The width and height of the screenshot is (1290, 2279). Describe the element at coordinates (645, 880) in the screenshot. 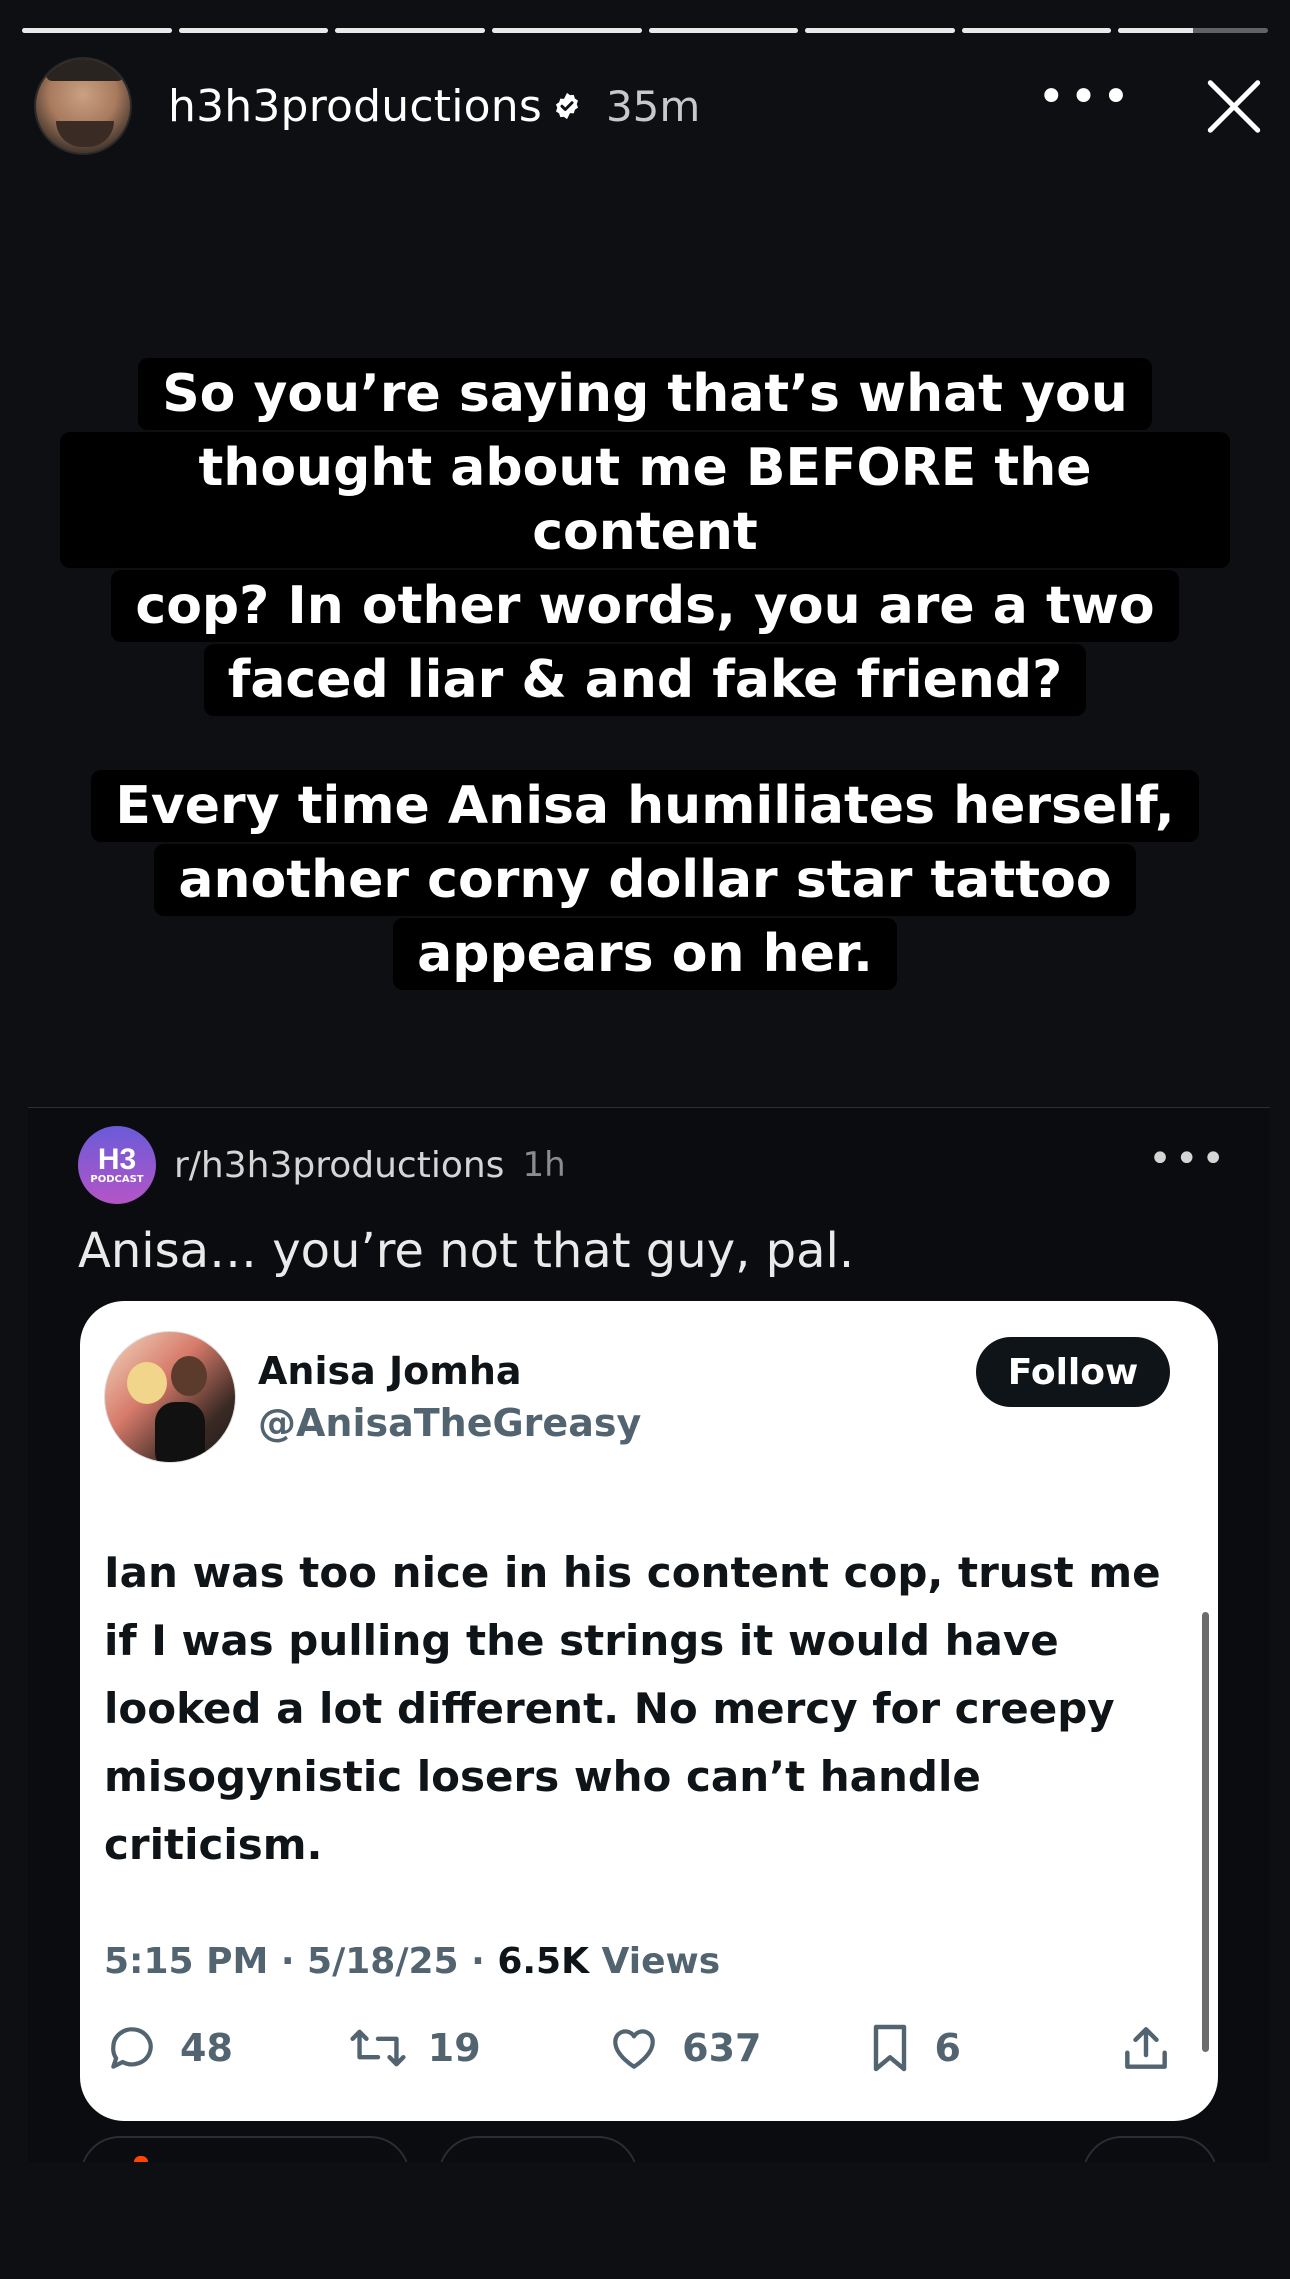

I see `caption-line: another corny dollar star tattoo` at that location.